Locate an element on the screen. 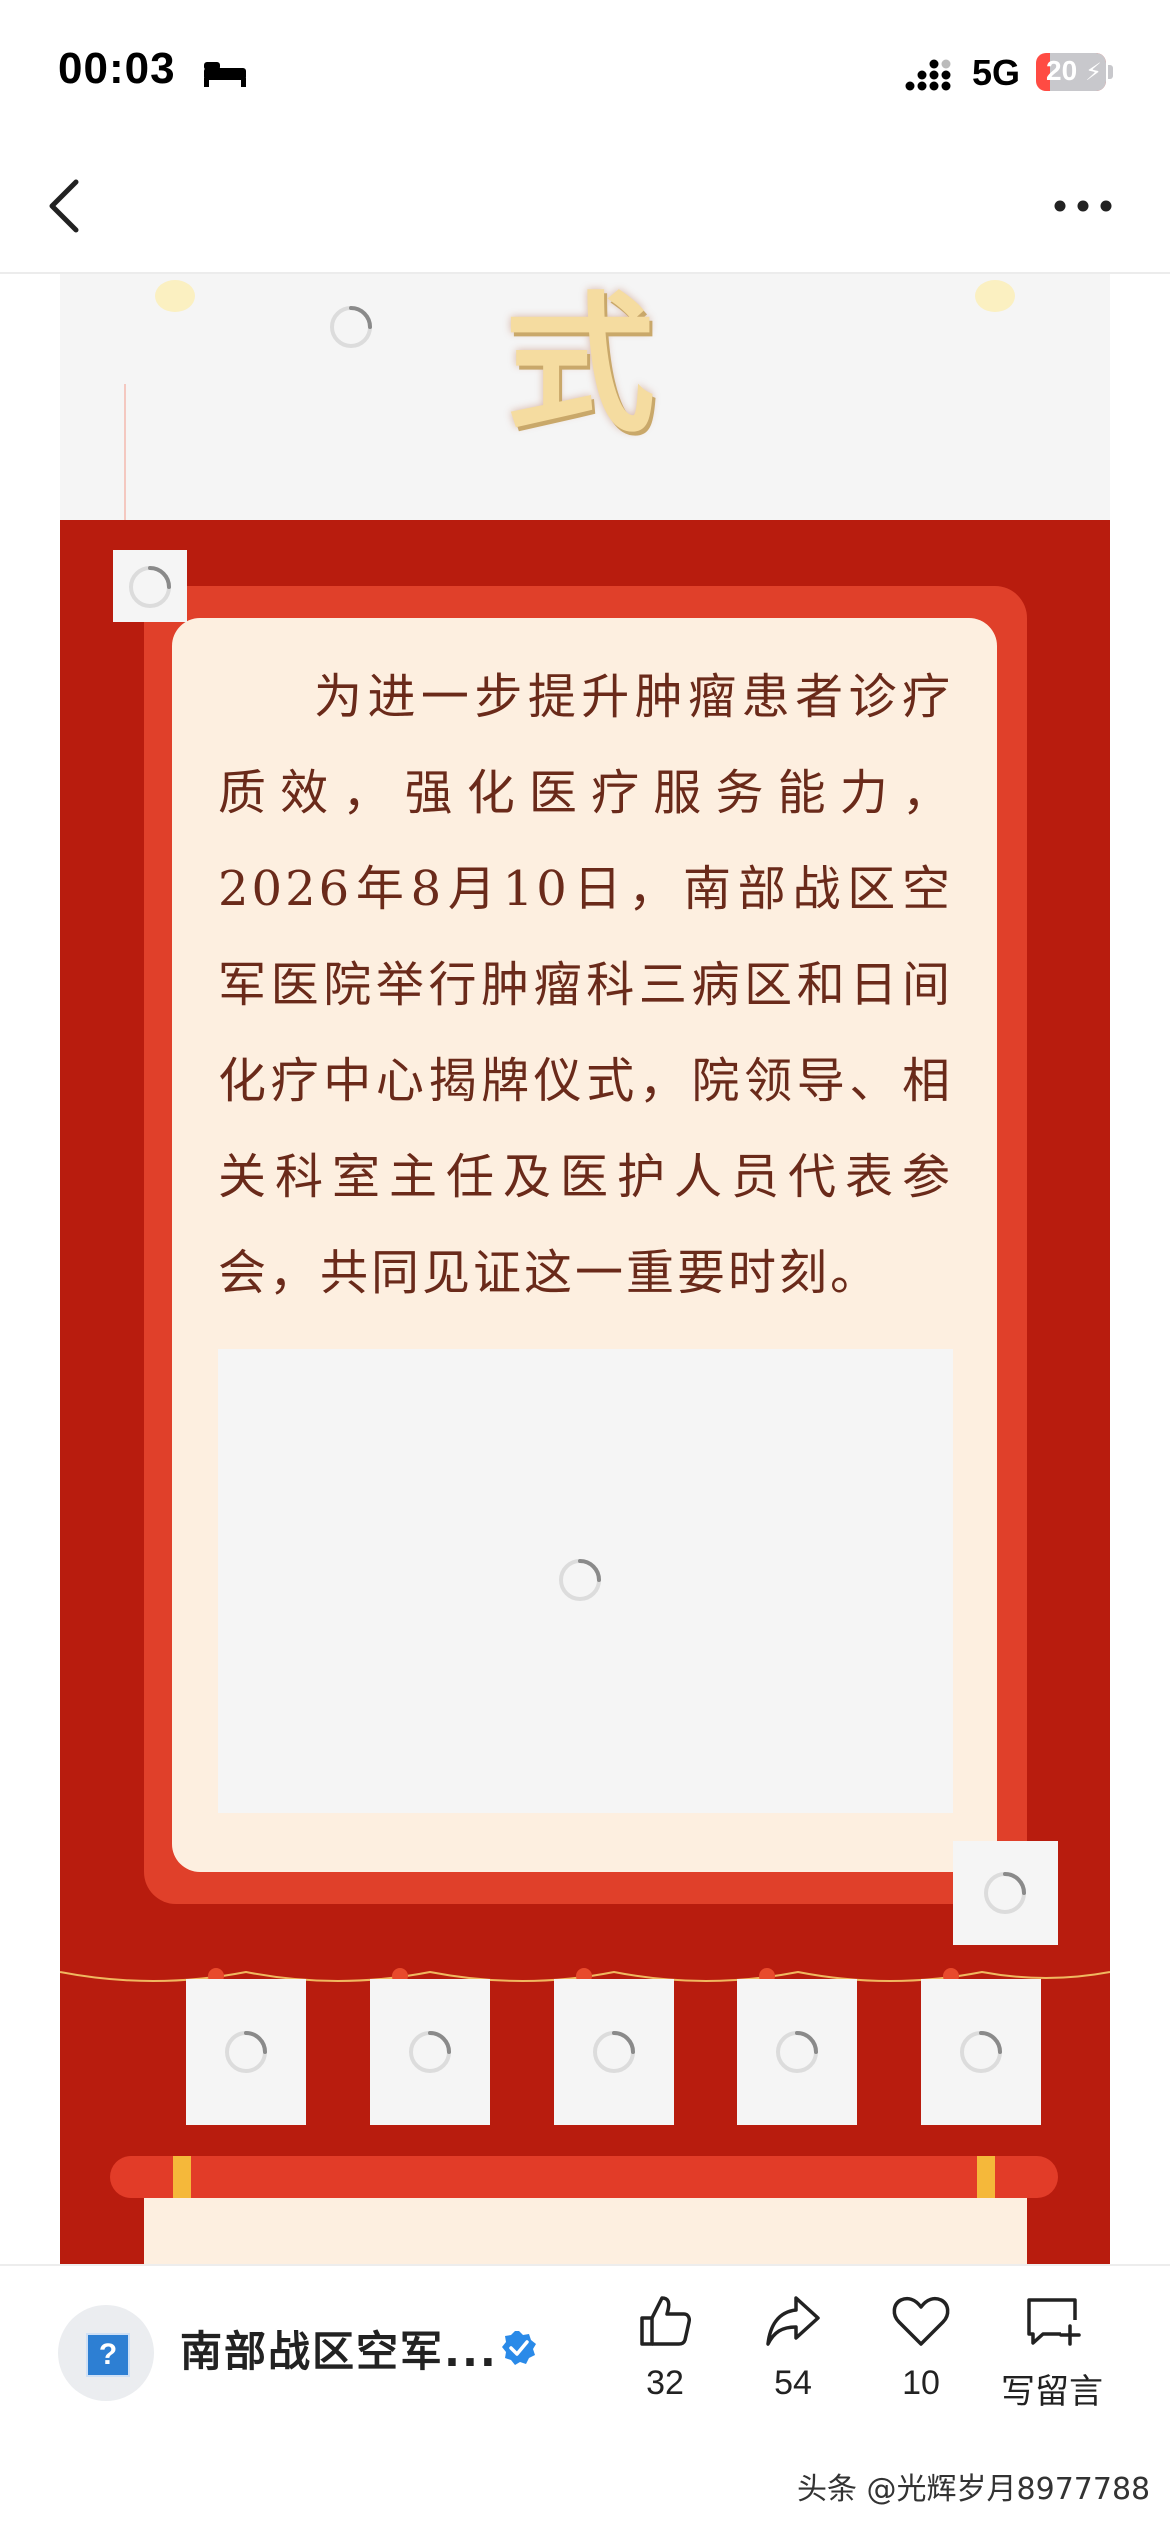  favorite-count: 10 is located at coordinates (921, 2383).